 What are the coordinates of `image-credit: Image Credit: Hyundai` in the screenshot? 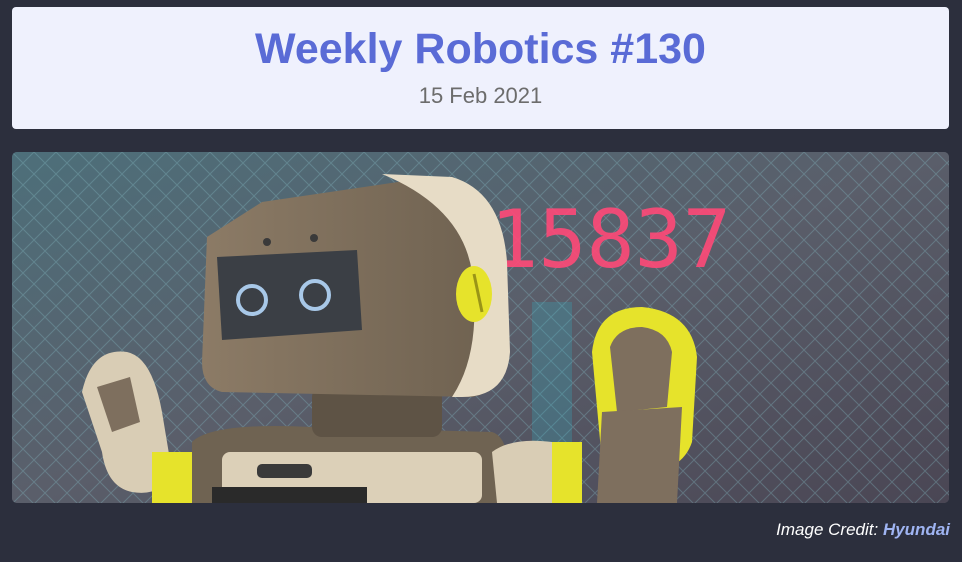 It's located at (863, 530).